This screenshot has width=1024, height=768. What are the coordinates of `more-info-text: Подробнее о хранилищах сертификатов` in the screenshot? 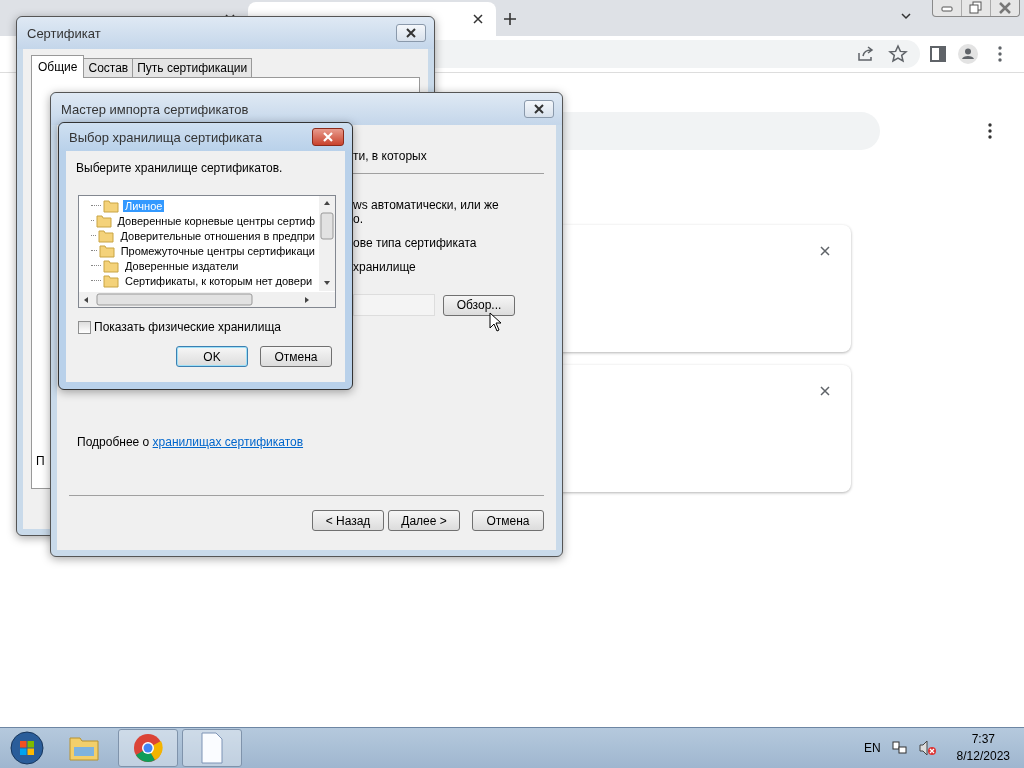 It's located at (191, 442).